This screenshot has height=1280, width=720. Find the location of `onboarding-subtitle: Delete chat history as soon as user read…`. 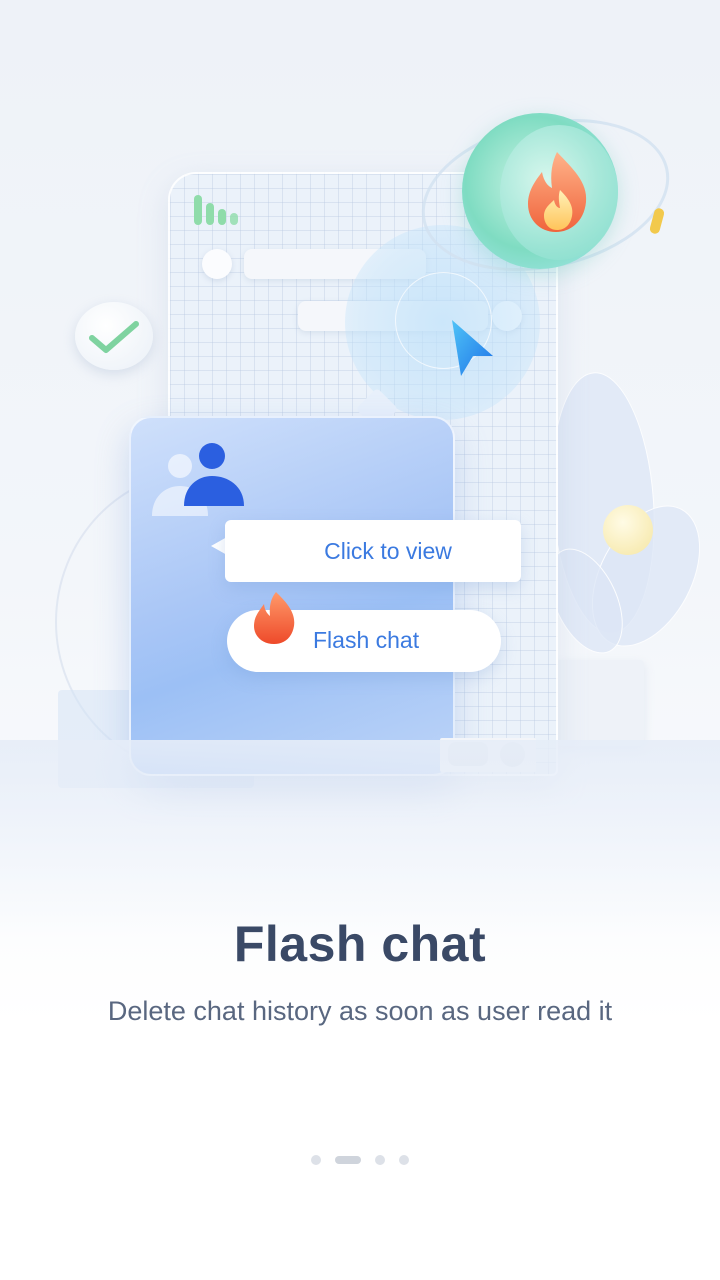

onboarding-subtitle: Delete chat history as soon as user read… is located at coordinates (360, 1011).